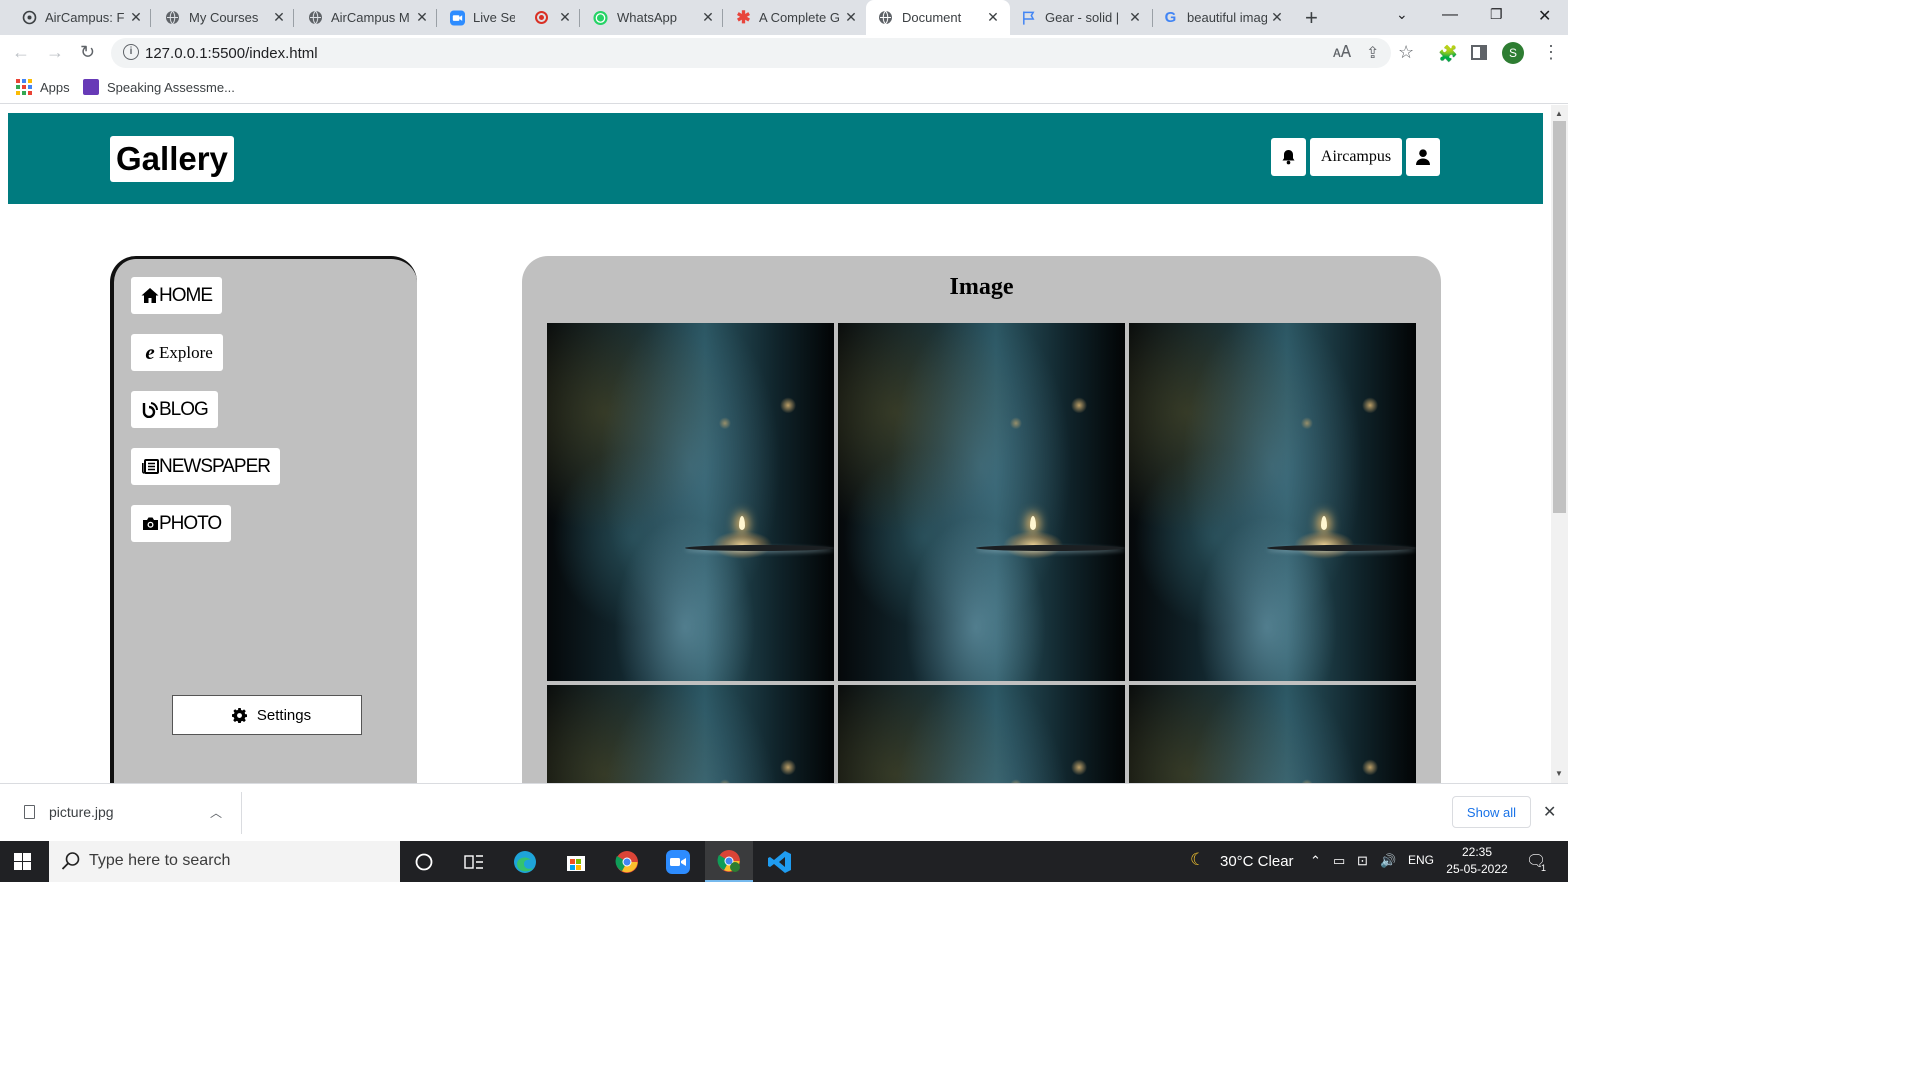  What do you see at coordinates (174, 409) in the screenshot?
I see `sidebar-item-blog: BLOG` at bounding box center [174, 409].